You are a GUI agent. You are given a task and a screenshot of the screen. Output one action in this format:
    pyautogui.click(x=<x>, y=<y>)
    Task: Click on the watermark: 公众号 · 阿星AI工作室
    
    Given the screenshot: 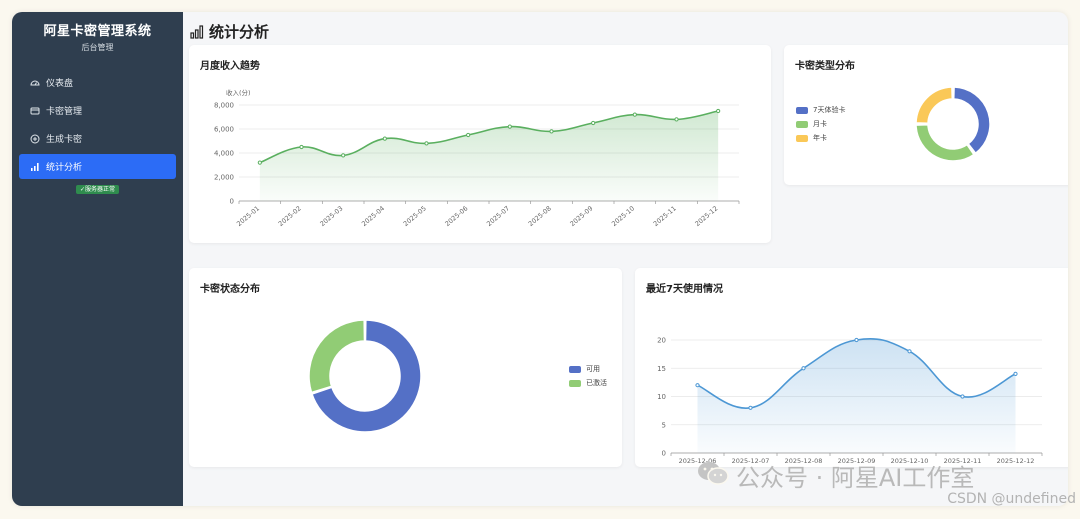 What is the action you would take?
    pyautogui.click(x=835, y=475)
    